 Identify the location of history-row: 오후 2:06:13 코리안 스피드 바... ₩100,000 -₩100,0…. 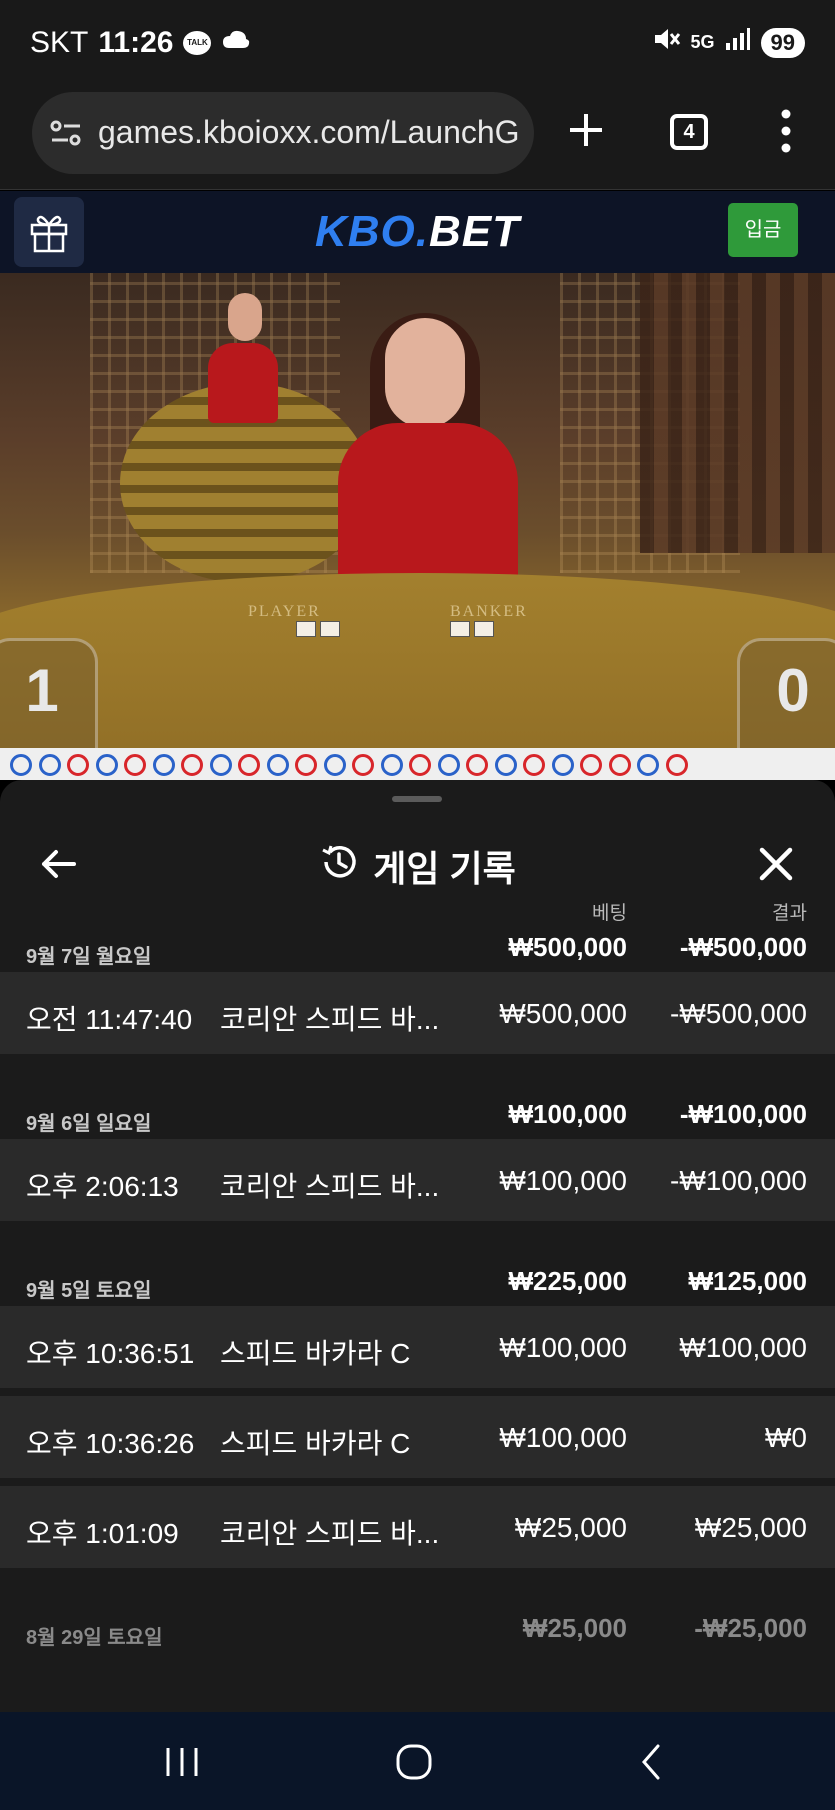
(417, 1180).